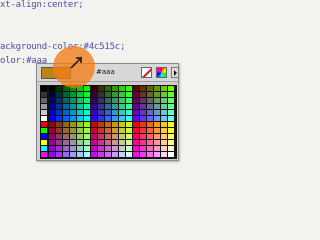 The height and width of the screenshot is (240, 320). I want to click on swatch-grid, so click(108, 122).